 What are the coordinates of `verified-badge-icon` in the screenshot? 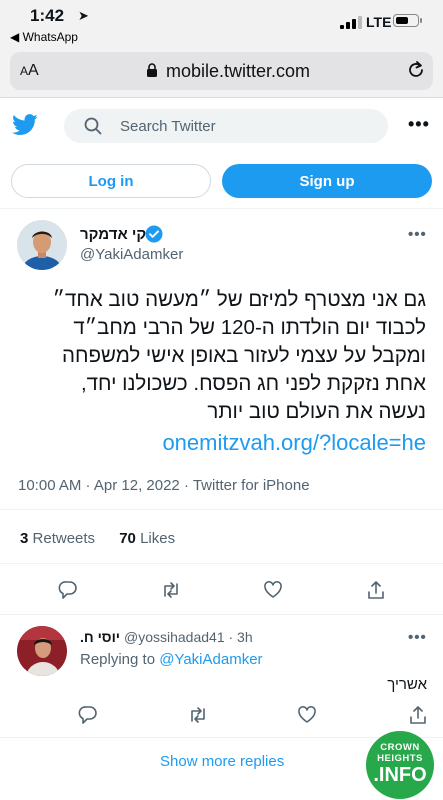 It's located at (154, 234).